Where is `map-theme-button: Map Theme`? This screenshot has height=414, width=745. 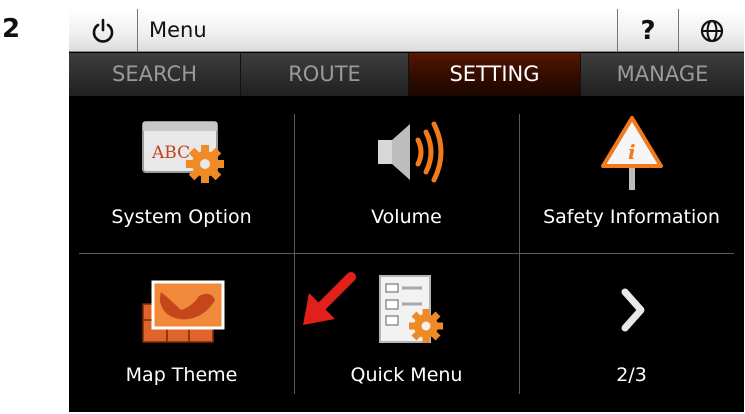 map-theme-button: Map Theme is located at coordinates (181, 333).